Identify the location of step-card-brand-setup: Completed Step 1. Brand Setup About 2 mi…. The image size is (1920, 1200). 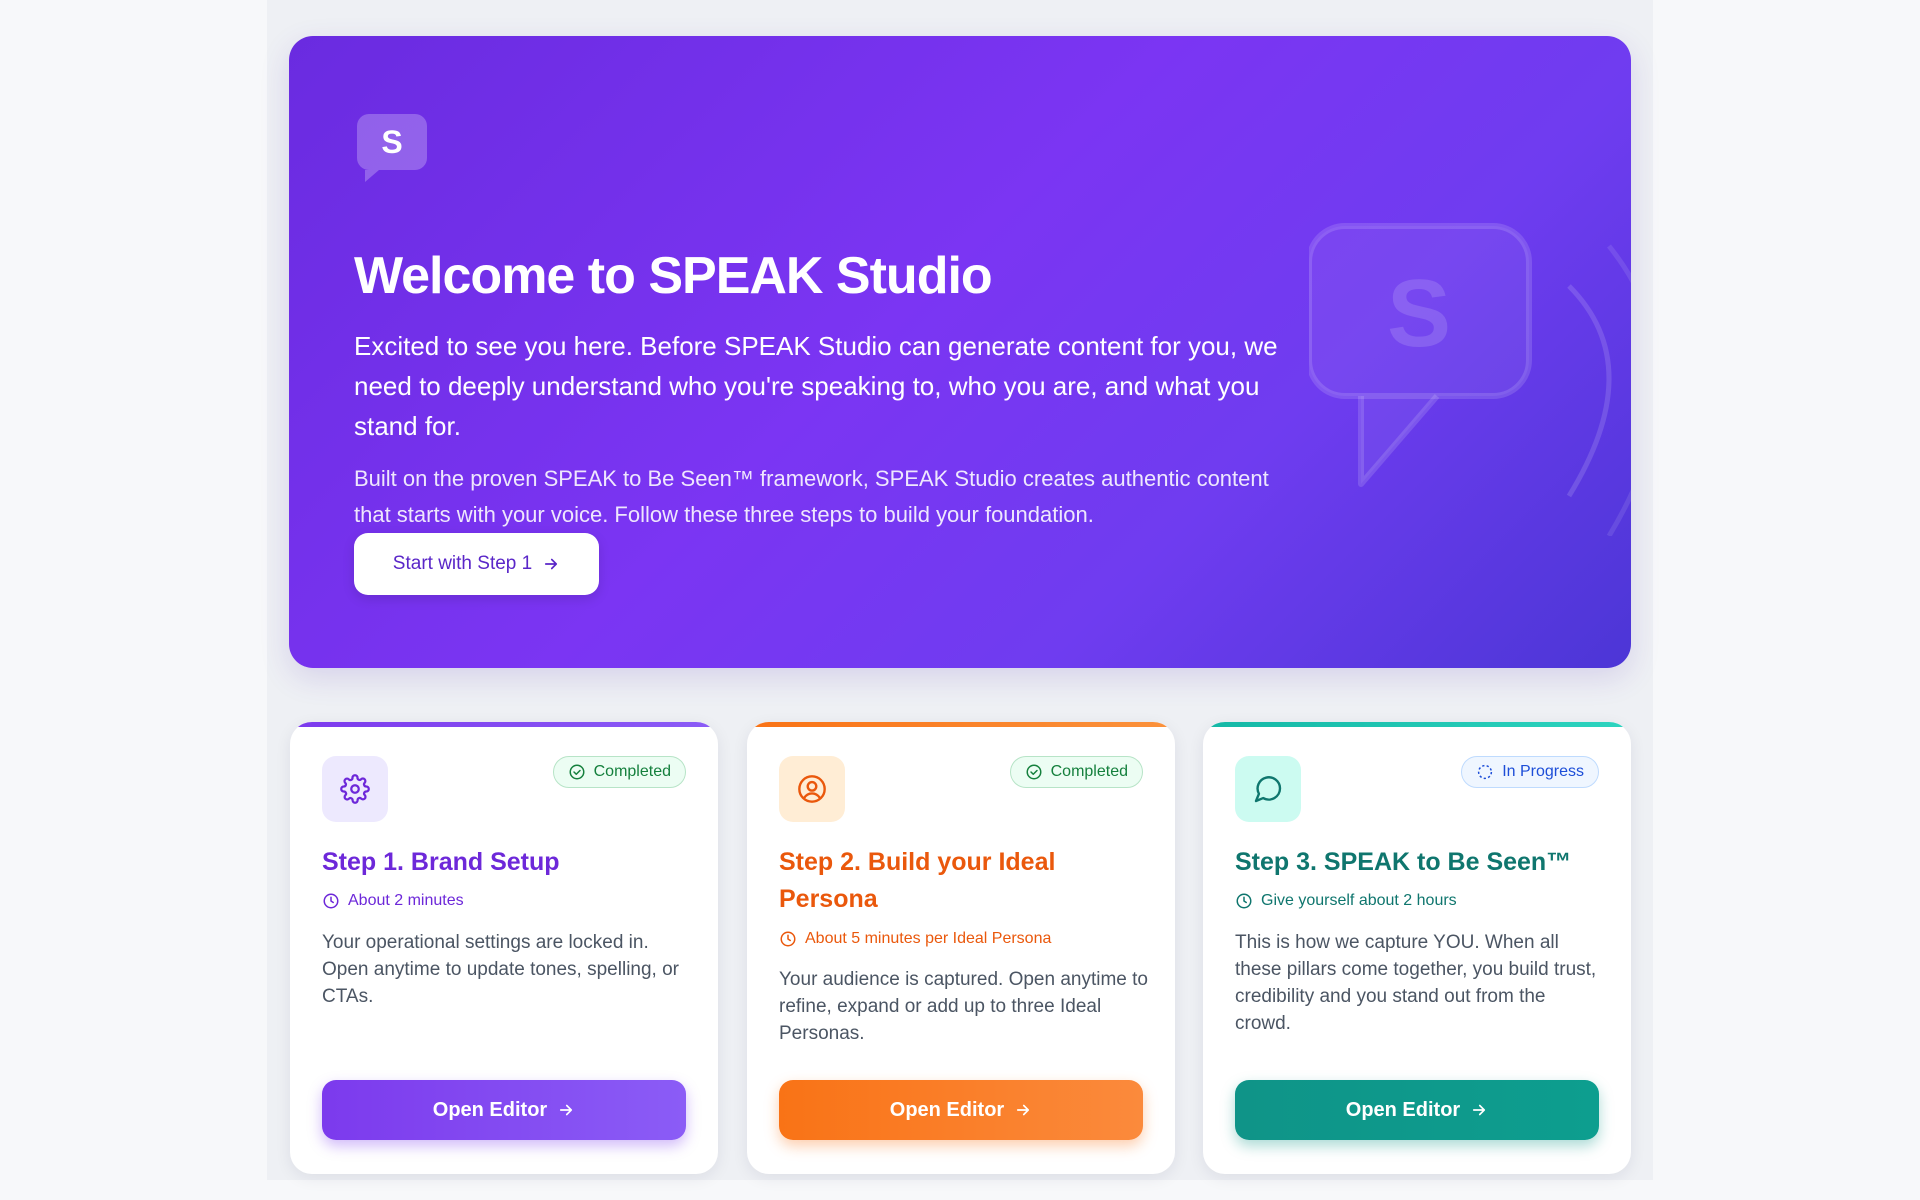
(504, 948).